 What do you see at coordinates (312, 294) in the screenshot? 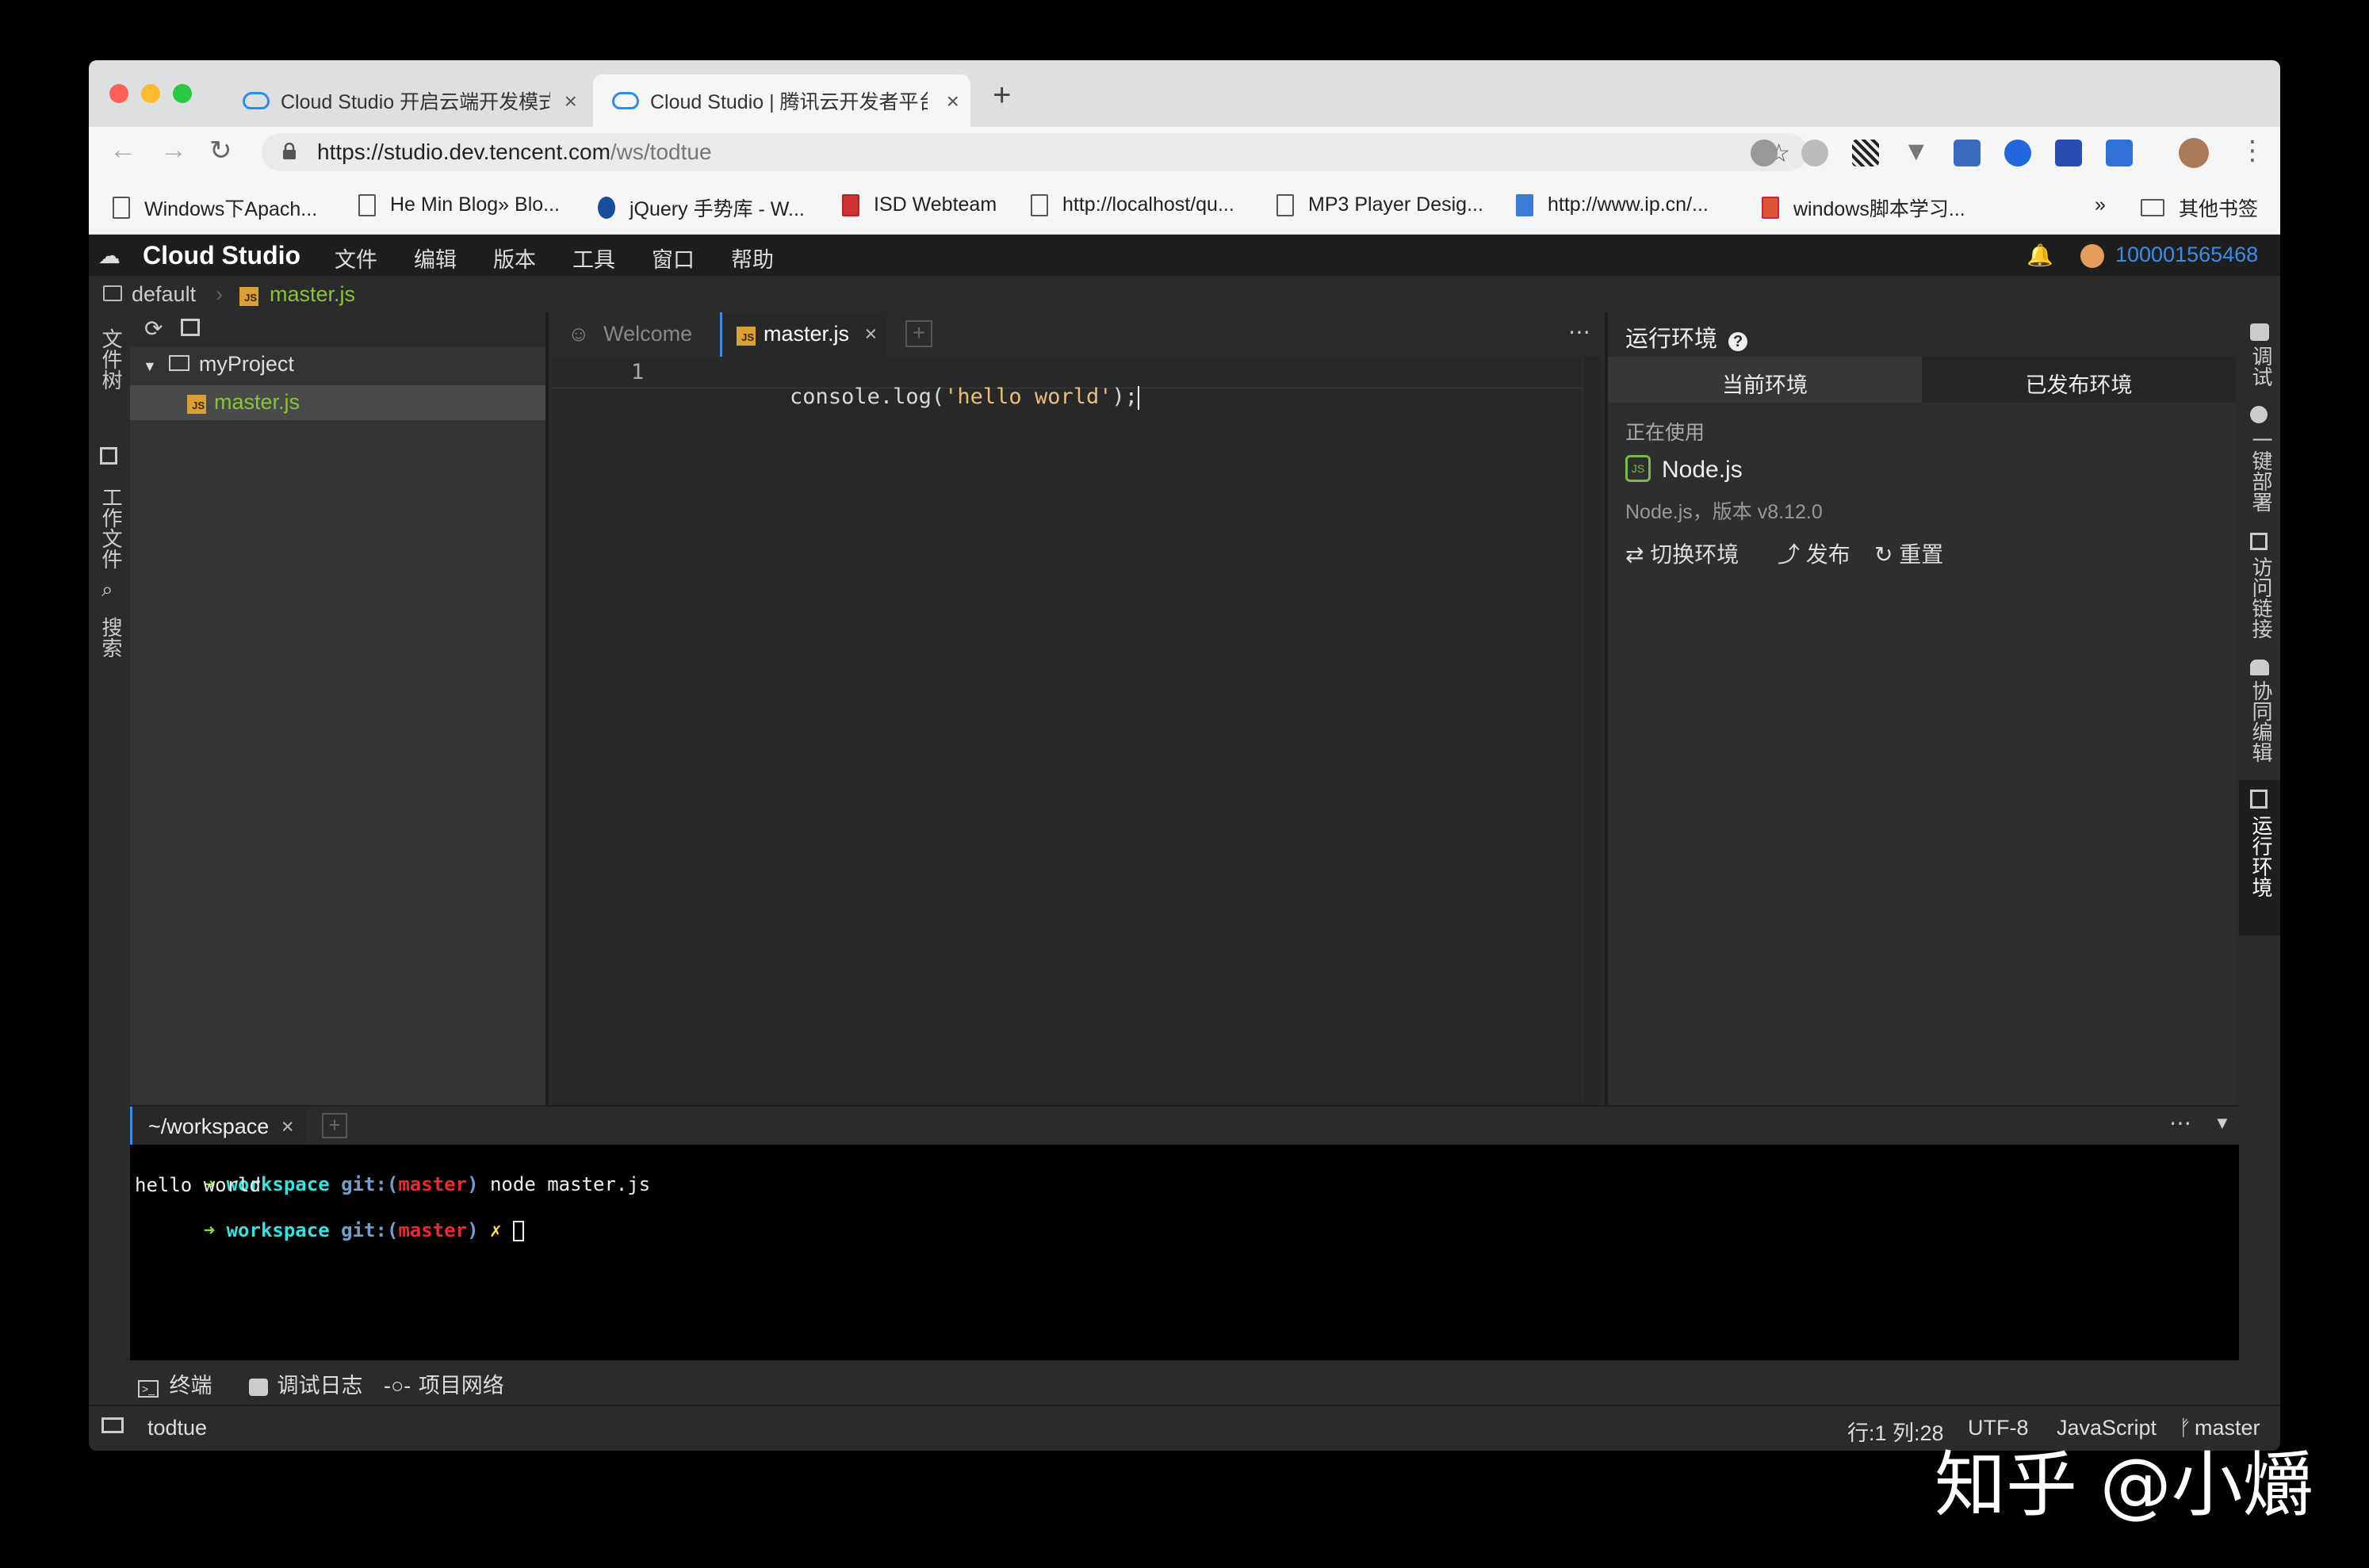
I see `breadcrumb-file: master.js` at bounding box center [312, 294].